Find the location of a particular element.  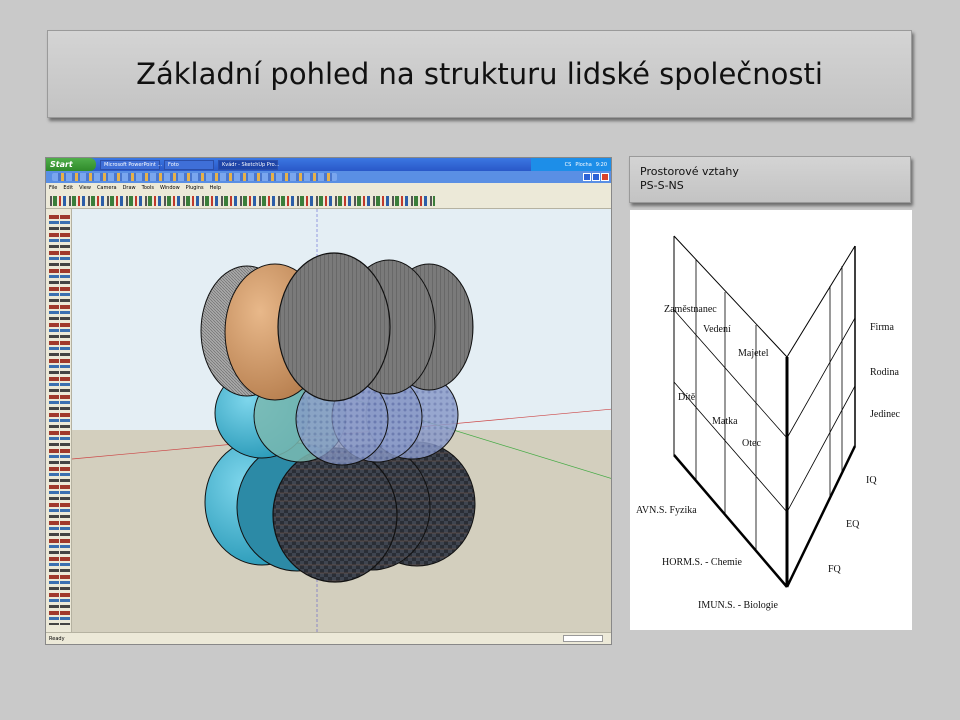

tools-iconbar is located at coordinates (328, 201).